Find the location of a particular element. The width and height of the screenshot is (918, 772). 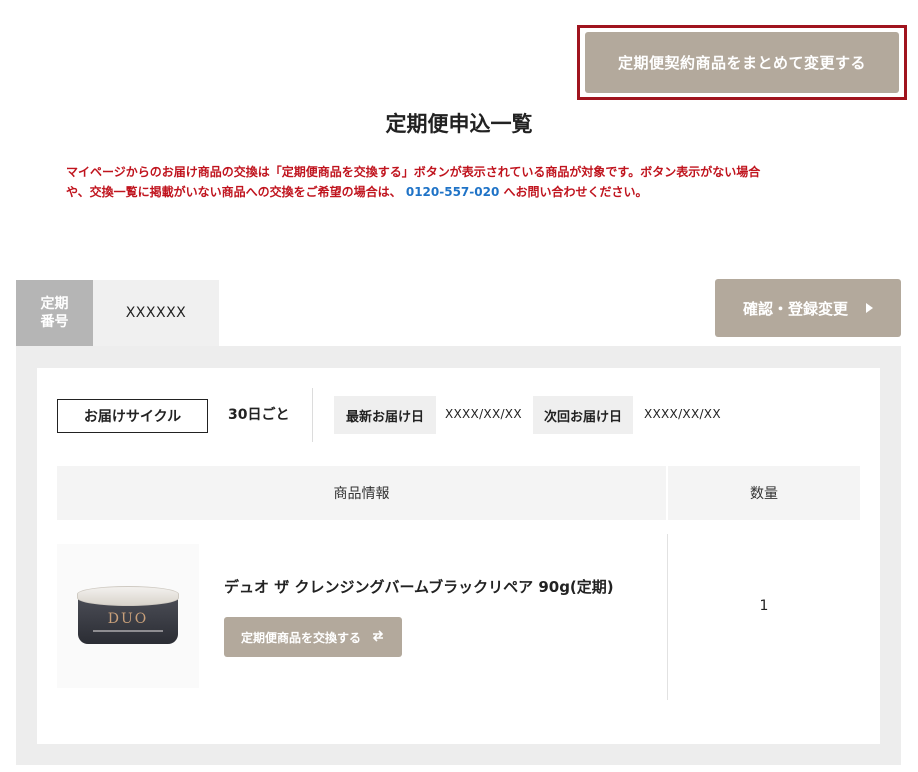

latest-delivery-label: 最新お届け日 is located at coordinates (385, 415).